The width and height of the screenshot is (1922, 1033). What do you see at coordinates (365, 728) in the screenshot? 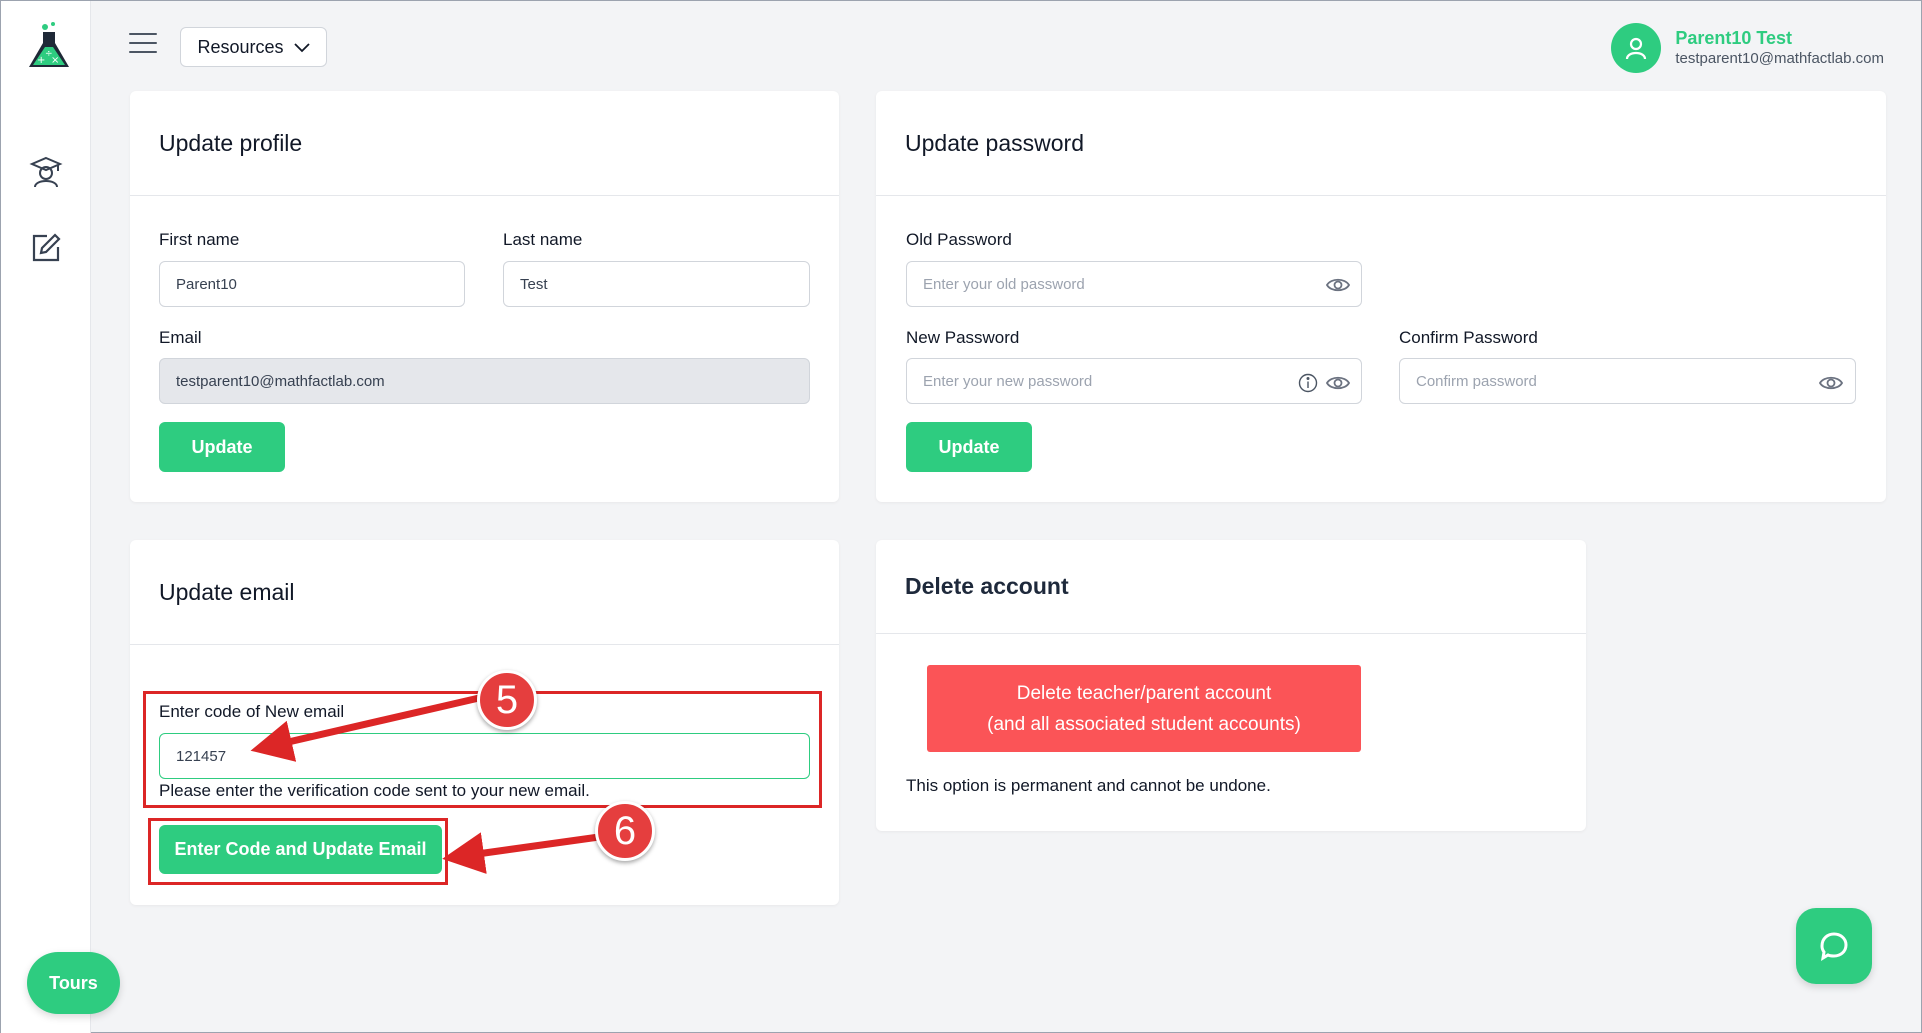
I see `arrow-to-code-field` at bounding box center [365, 728].